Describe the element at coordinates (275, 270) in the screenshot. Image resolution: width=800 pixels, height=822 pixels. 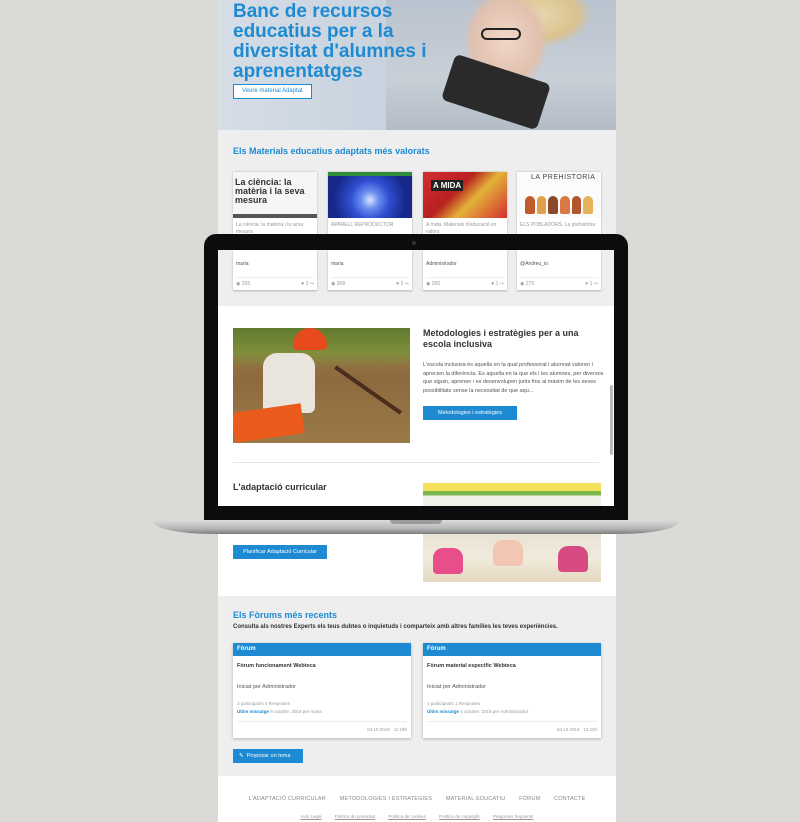
I see `material-card-footer: maria ◉ 255 ♥ 3 ↪` at that location.